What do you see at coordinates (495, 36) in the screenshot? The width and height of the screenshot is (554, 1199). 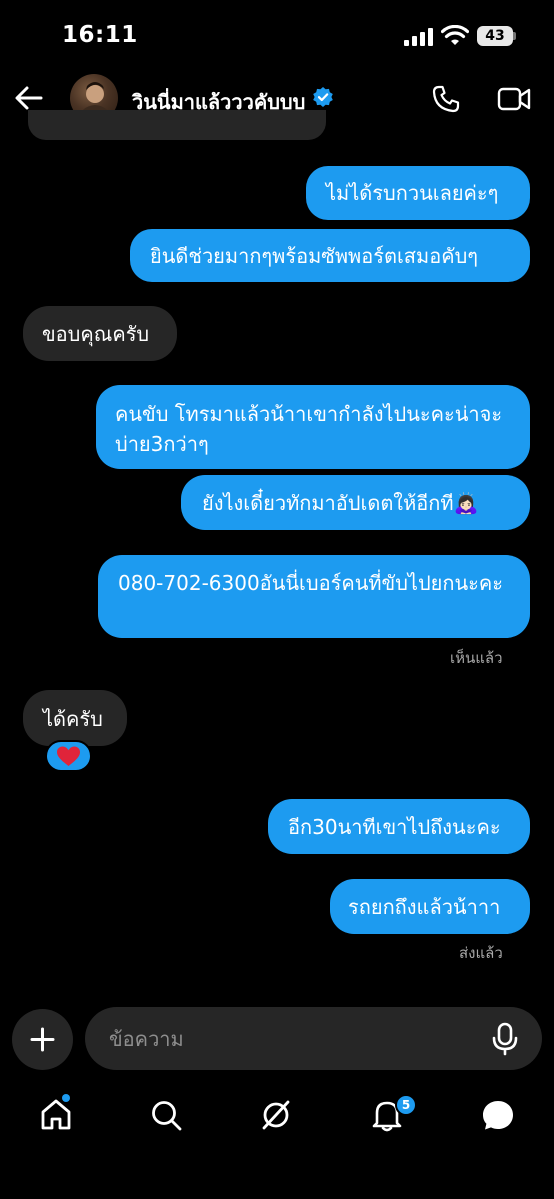 I see `battery-level: 43` at bounding box center [495, 36].